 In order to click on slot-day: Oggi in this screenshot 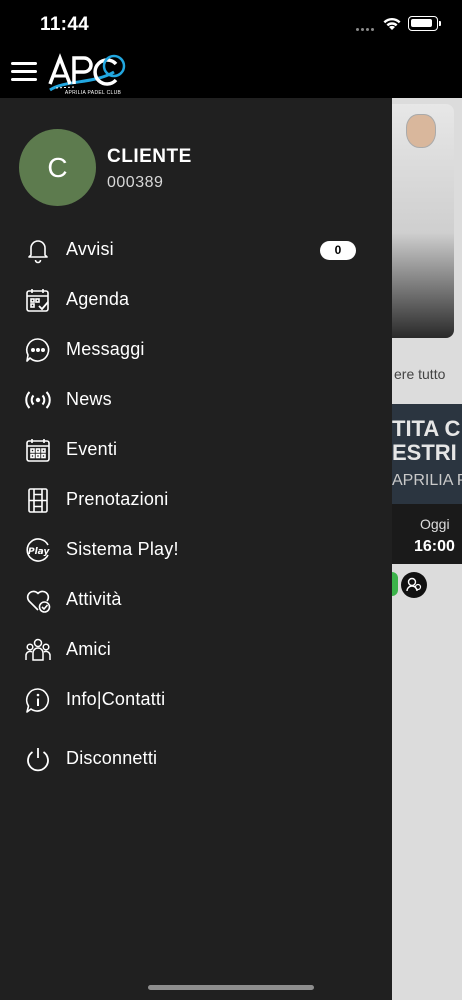, I will do `click(435, 524)`.